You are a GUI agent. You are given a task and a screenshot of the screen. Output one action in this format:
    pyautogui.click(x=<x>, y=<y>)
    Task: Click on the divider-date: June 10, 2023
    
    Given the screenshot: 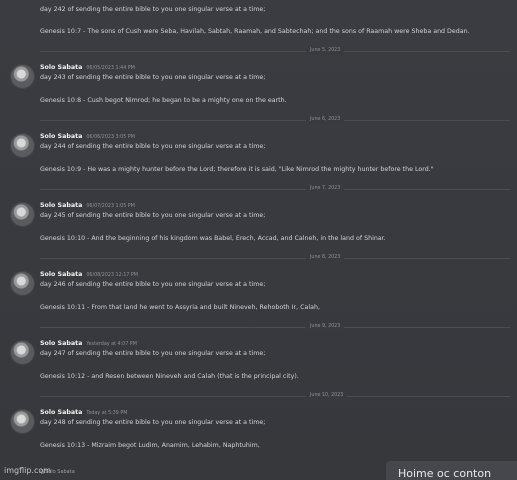 What is the action you would take?
    pyautogui.click(x=327, y=396)
    